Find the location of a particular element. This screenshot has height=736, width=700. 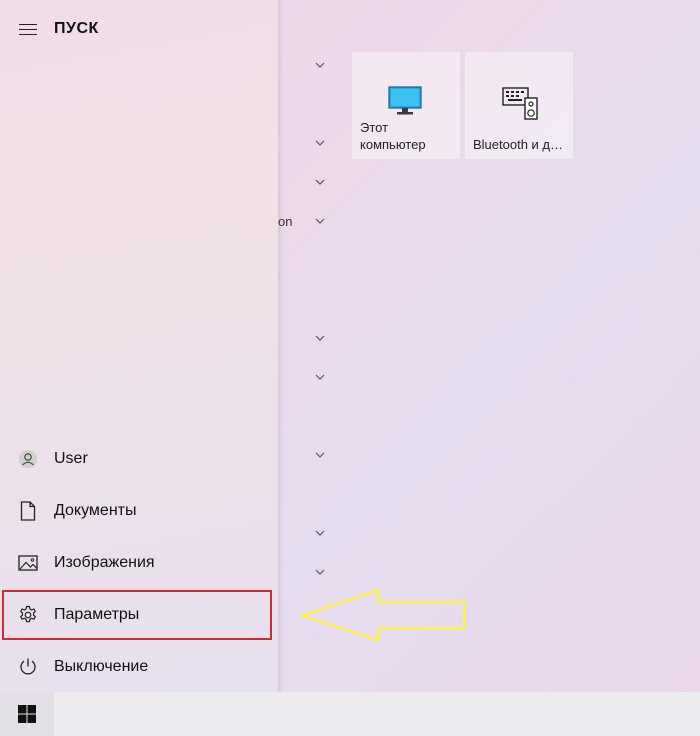

tile-this-pc: Этот компьютер is located at coordinates (406, 105).